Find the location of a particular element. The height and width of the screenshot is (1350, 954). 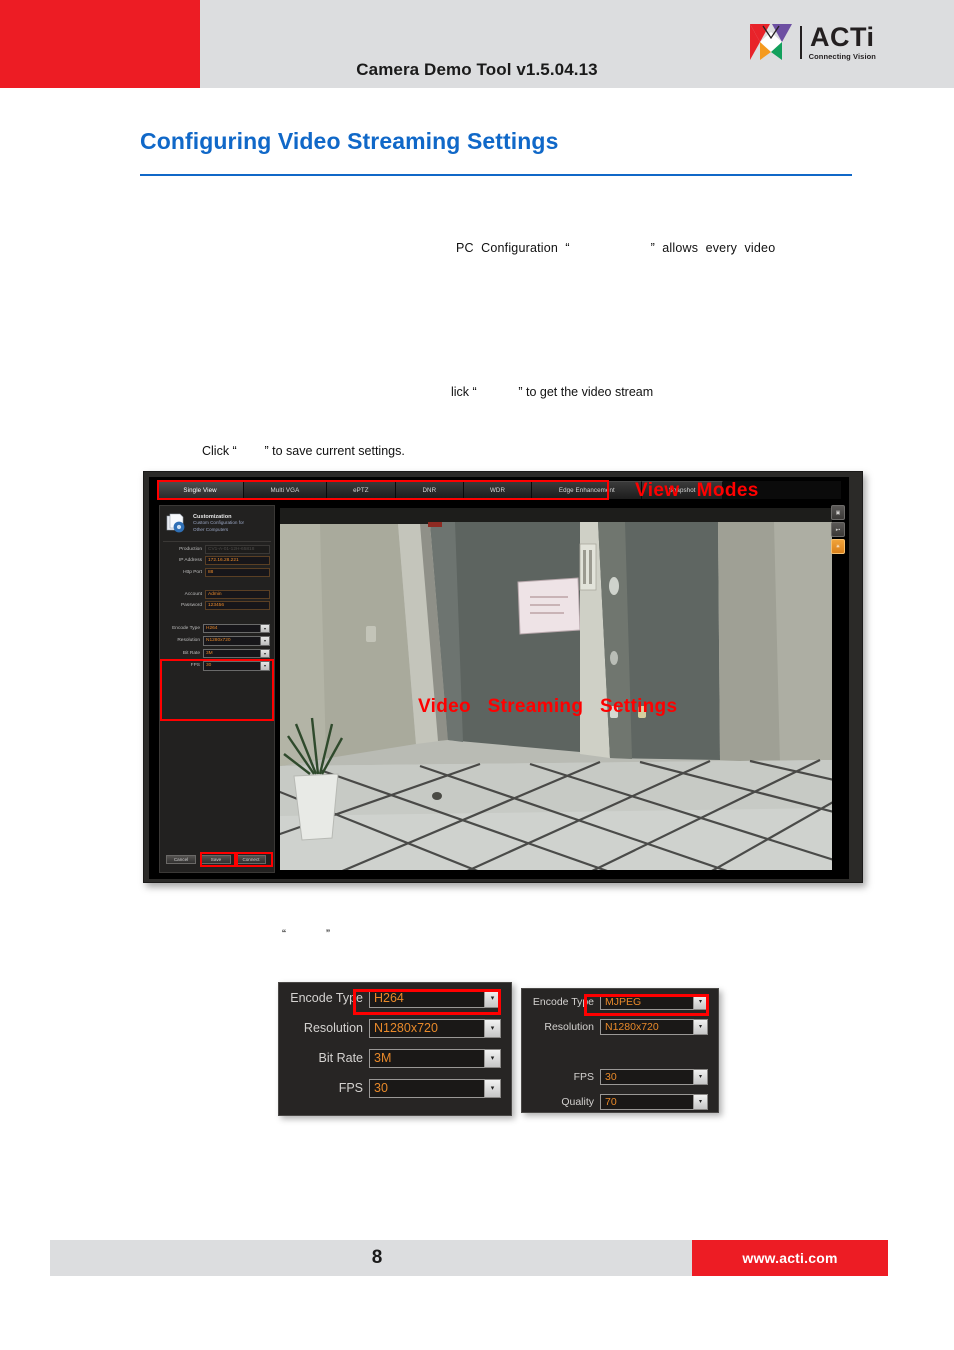

bit-rate-select: 3M ▾ is located at coordinates (435, 1058).